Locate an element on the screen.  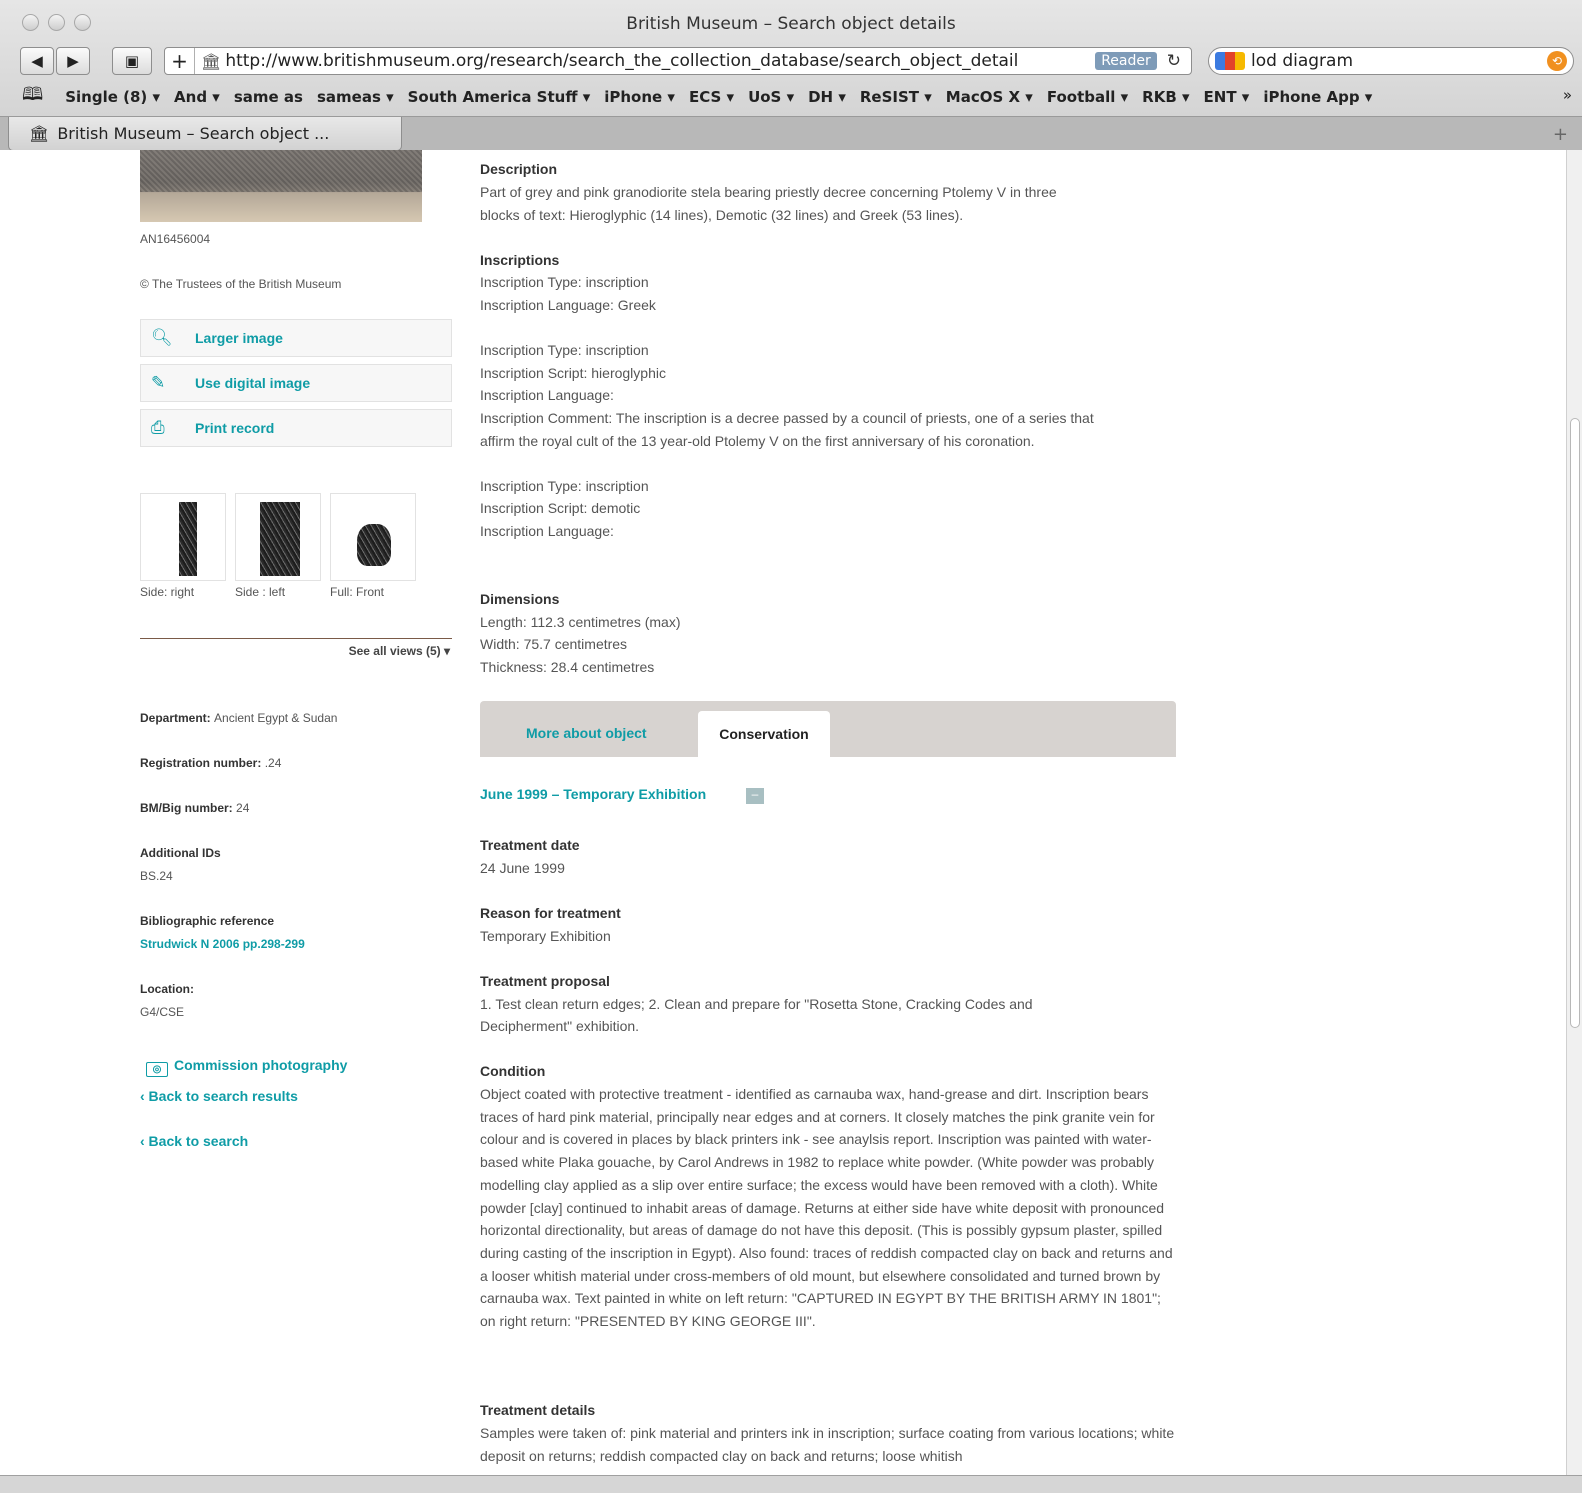
department-field: Department: Ancient Egypt & Sudan is located at coordinates (238, 718).